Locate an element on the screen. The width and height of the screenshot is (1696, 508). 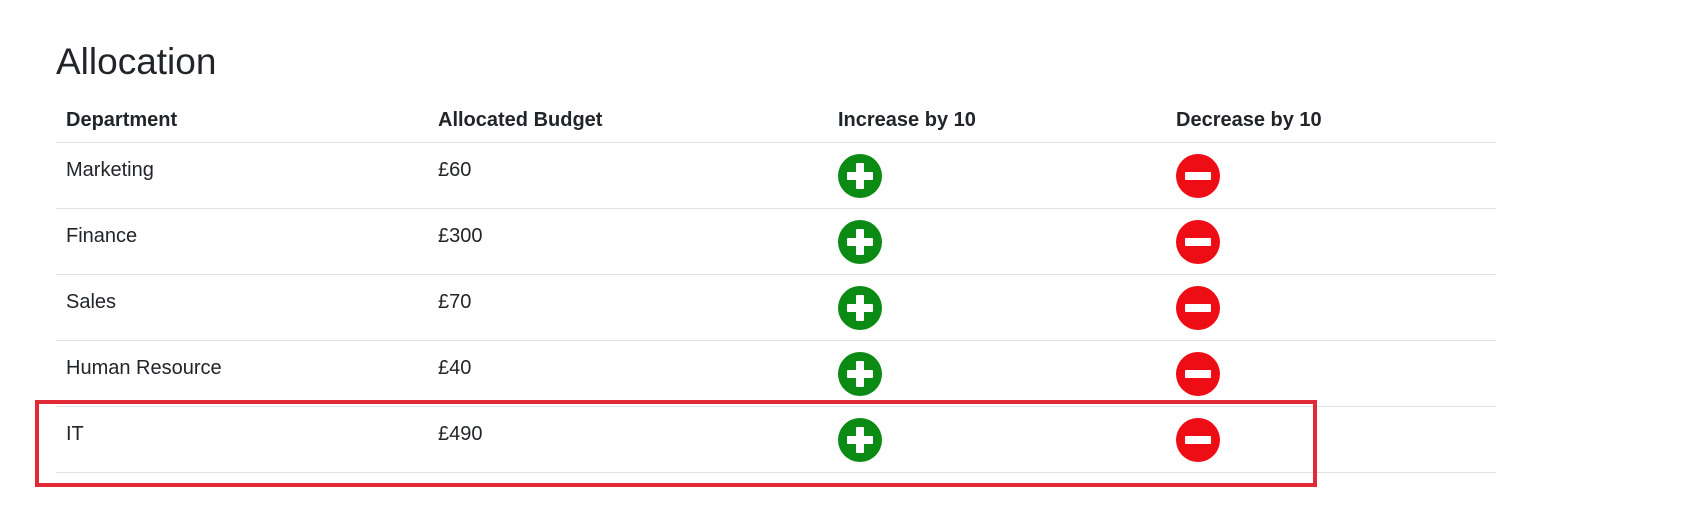
department-name: Marketing is located at coordinates (110, 170).